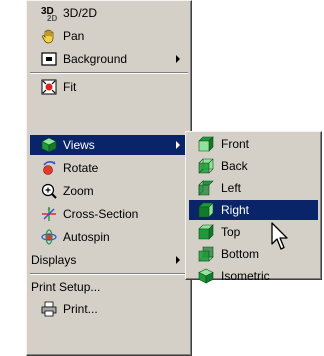 Image resolution: width=324 pixels, height=356 pixels. Describe the element at coordinates (70, 87) in the screenshot. I see `menu-item-label: Fit` at that location.